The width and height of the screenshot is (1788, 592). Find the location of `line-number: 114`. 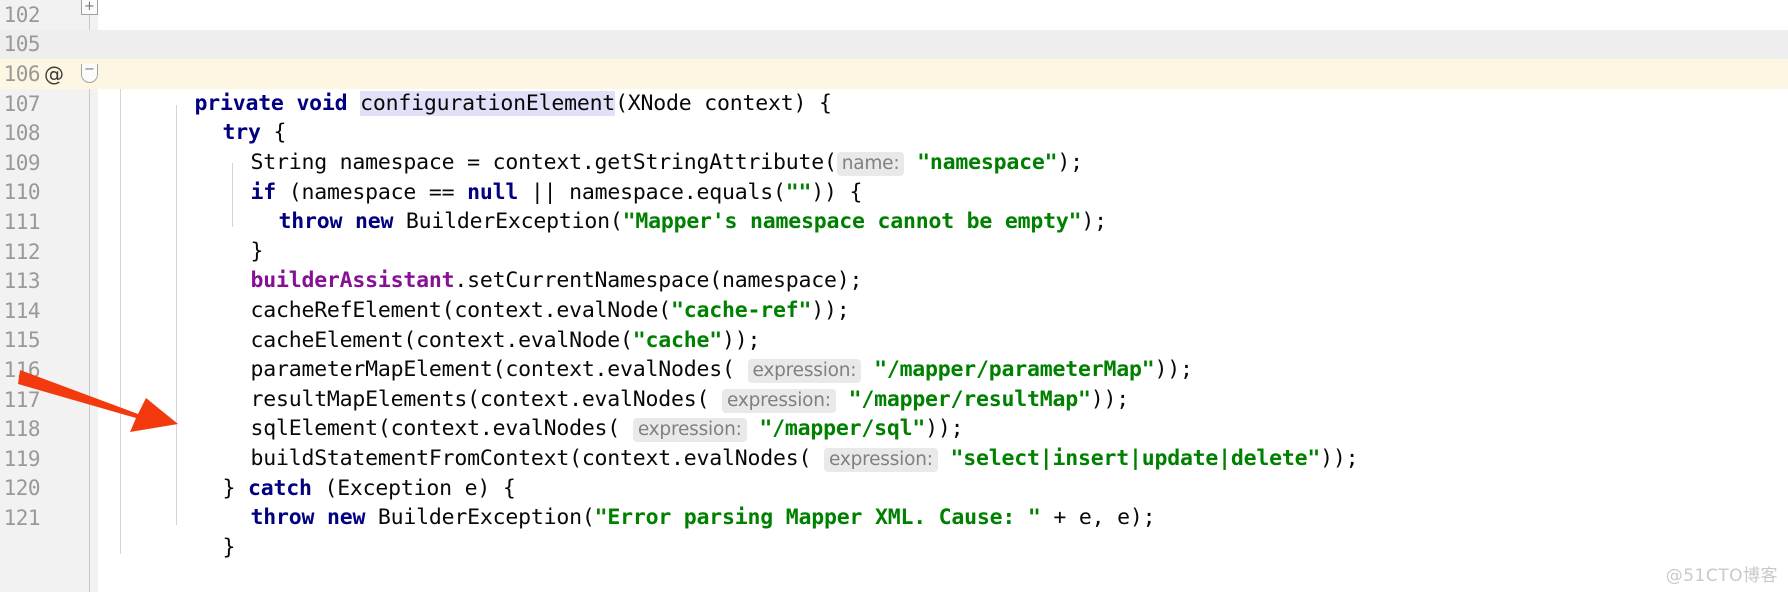

line-number: 114 is located at coordinates (22, 310).